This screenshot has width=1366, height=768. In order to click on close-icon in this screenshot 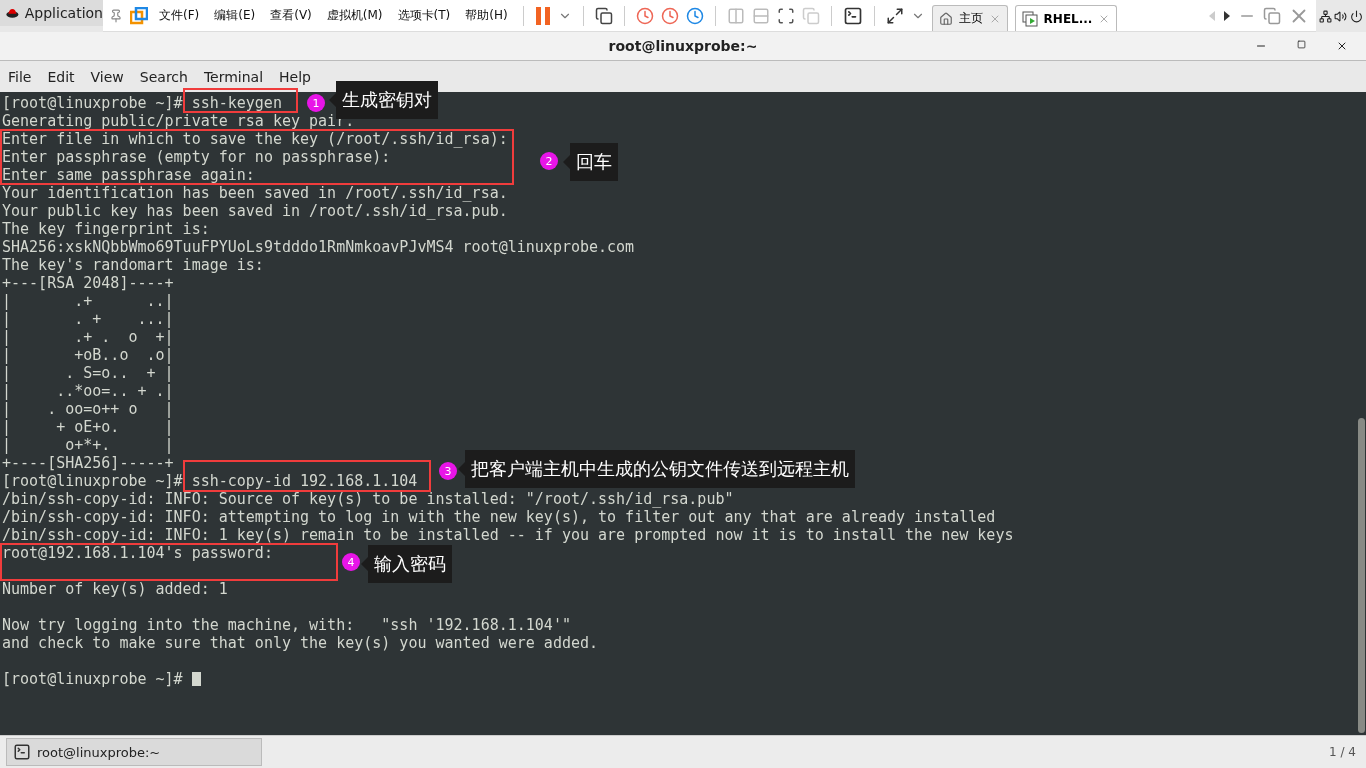, I will do `click(1342, 46)`.